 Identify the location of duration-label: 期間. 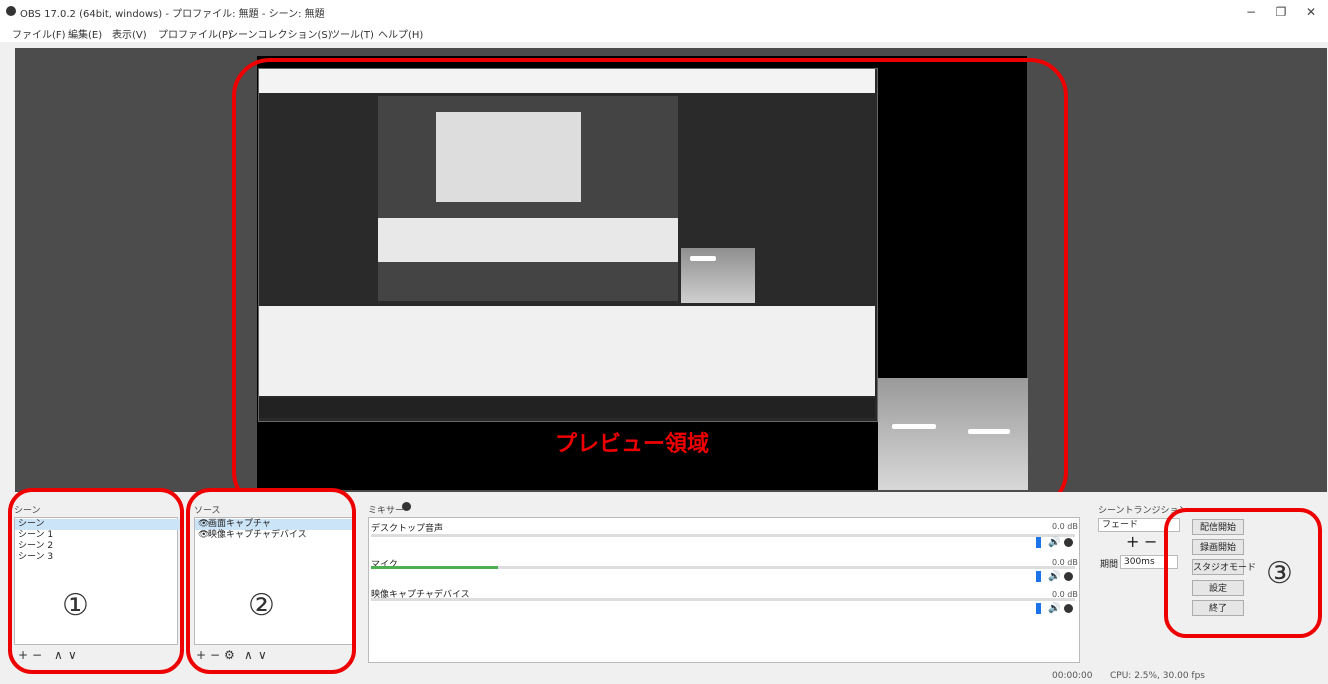
(1109, 565).